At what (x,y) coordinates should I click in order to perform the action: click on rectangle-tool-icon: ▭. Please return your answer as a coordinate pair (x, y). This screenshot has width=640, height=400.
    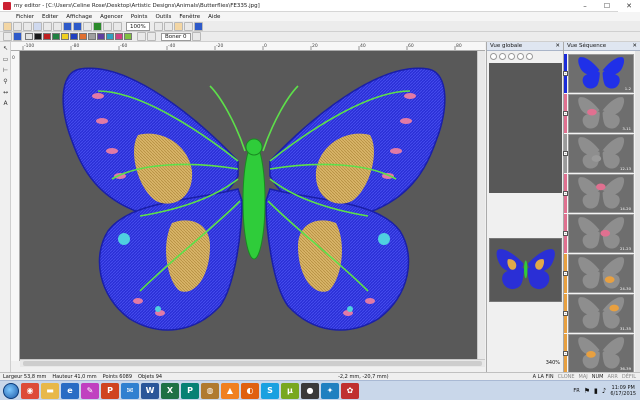
    Looking at the image, I should click on (5, 59).